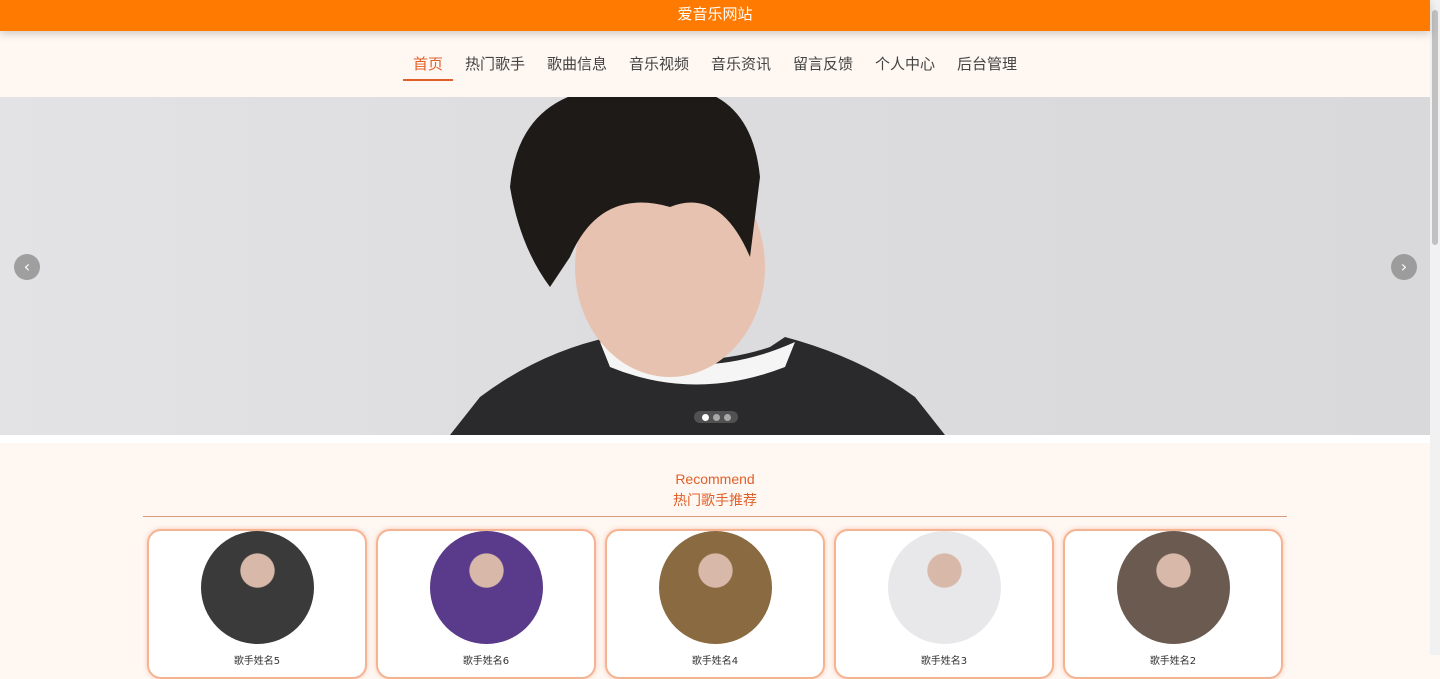  Describe the element at coordinates (577, 64) in the screenshot. I see `nav-songs: 歌曲信息` at that location.